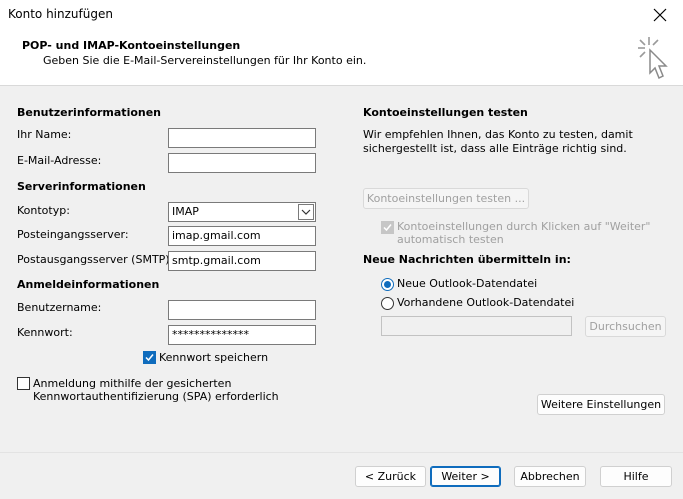 This screenshot has width=683, height=499. I want to click on account-type-label: Kontotyp:, so click(43, 210).